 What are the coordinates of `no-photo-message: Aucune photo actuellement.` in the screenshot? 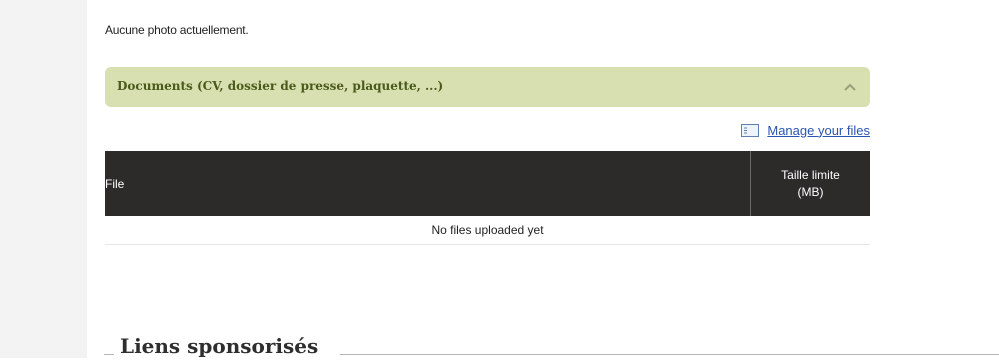 It's located at (177, 30).